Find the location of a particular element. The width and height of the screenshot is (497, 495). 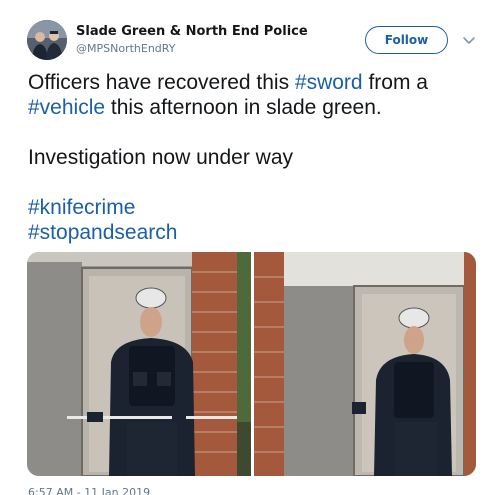

tweet-text-segment: from a is located at coordinates (395, 82).